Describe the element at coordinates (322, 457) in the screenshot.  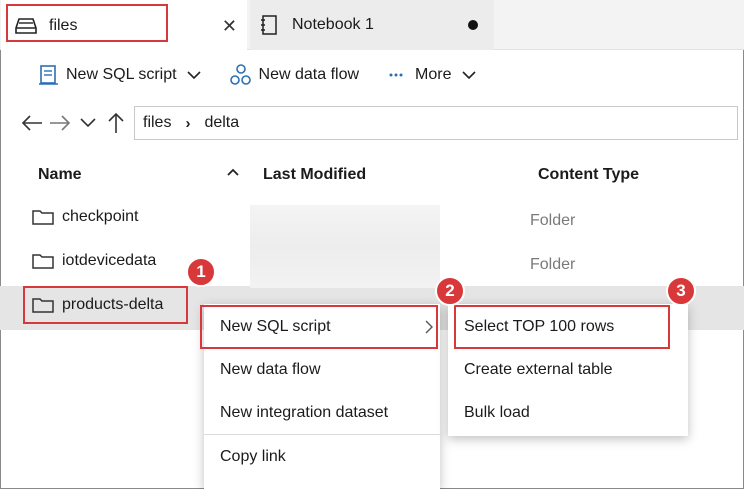
I see `menu-item-copy-link: Copy link` at that location.